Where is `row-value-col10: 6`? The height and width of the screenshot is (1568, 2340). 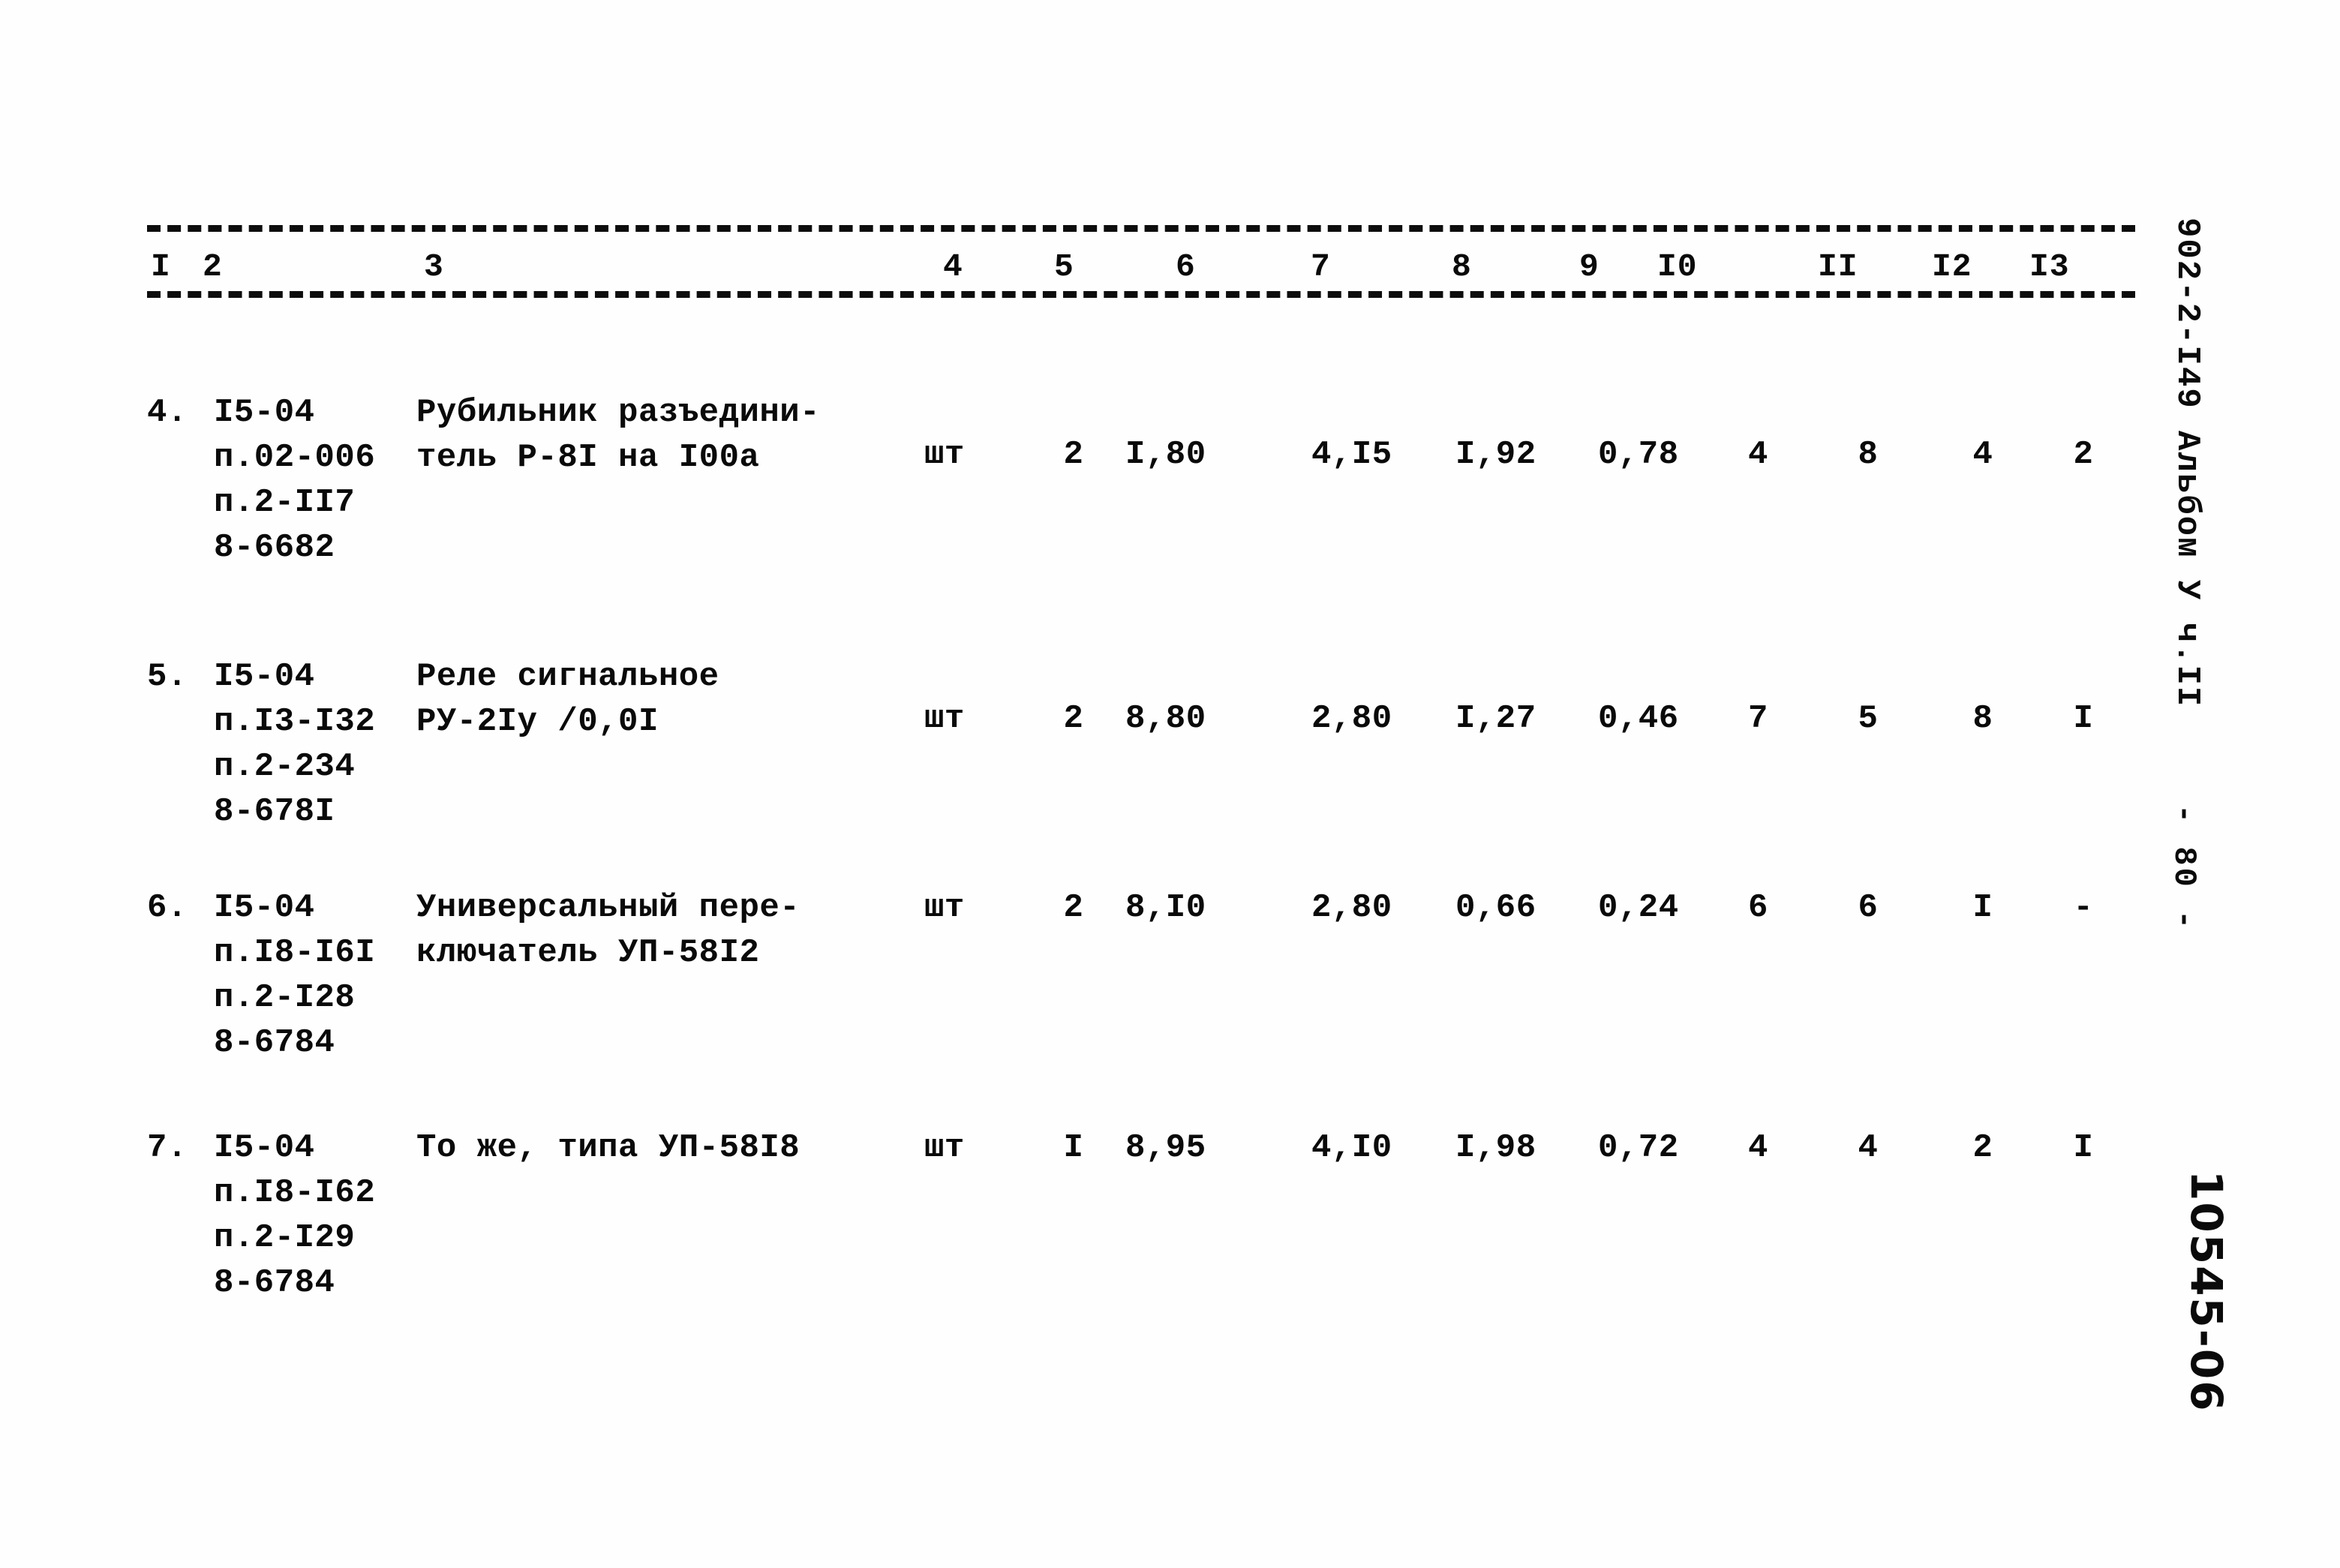
row-value-col10: 6 is located at coordinates (1758, 908).